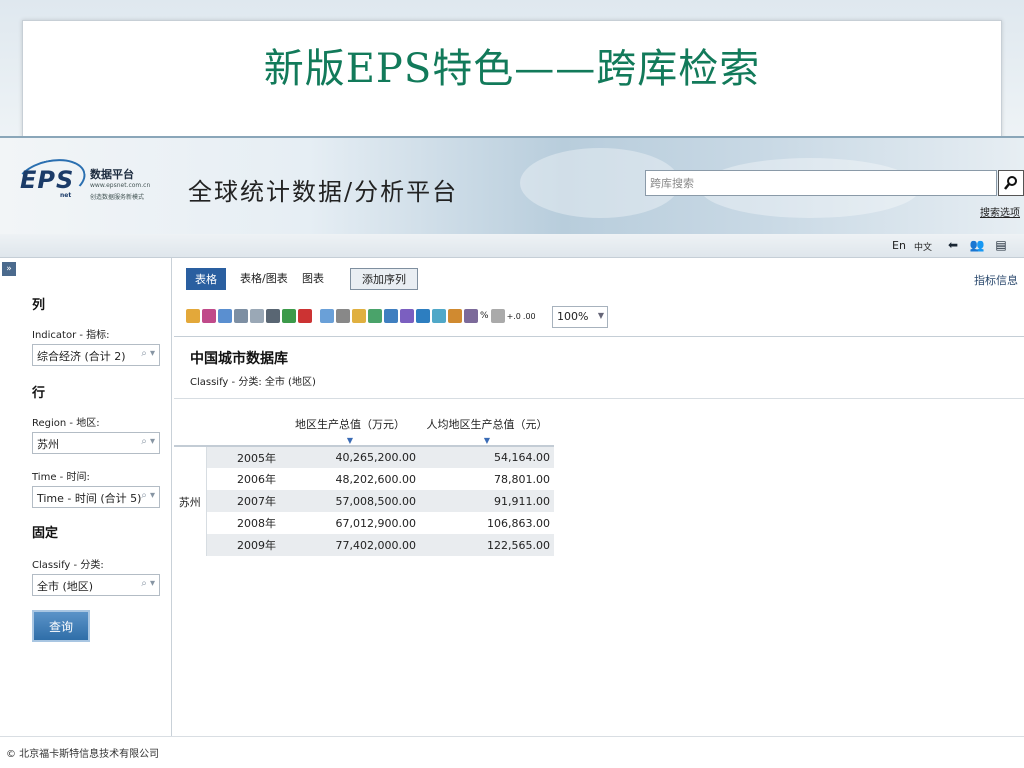  Describe the element at coordinates (364, 523) in the screenshot. I see `table-row: 2008年 67,012,900.00 106,863.00` at that location.